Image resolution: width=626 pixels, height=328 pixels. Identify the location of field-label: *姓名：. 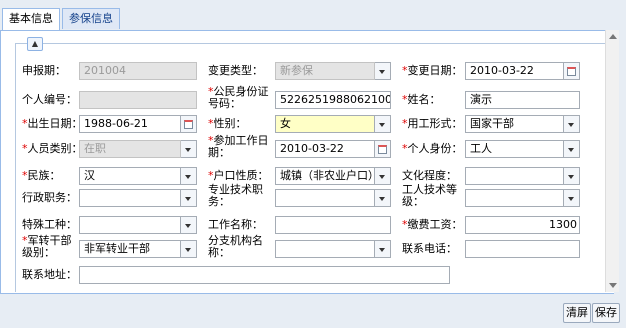
(421, 100).